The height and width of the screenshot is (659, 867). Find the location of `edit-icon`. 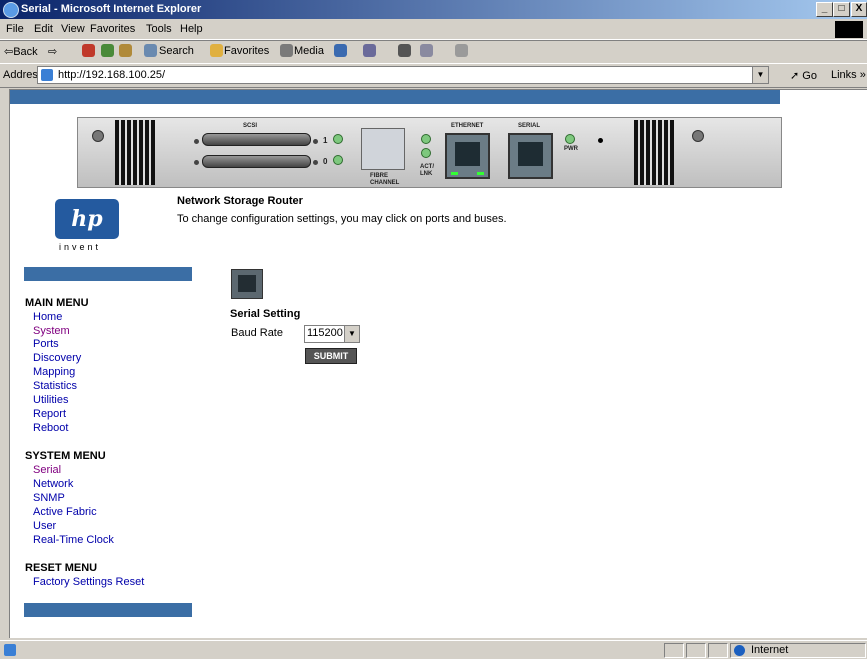

edit-icon is located at coordinates (426, 50).